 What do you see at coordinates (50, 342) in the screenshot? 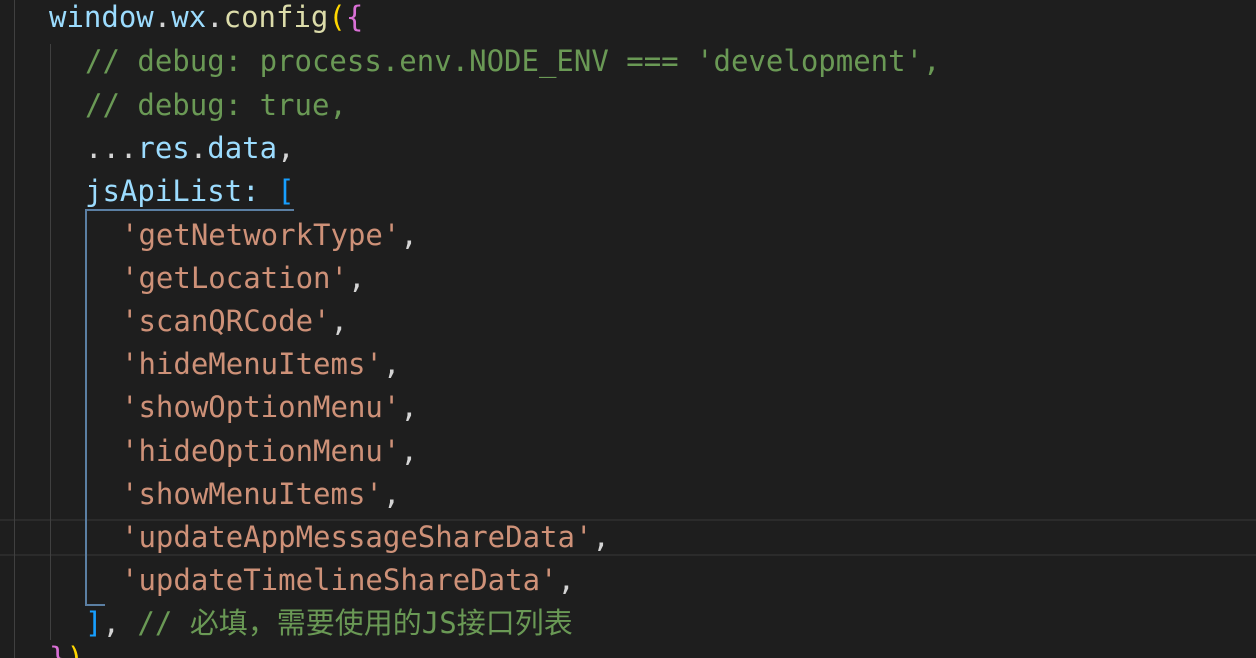
I see `indent-guide-inner` at bounding box center [50, 342].